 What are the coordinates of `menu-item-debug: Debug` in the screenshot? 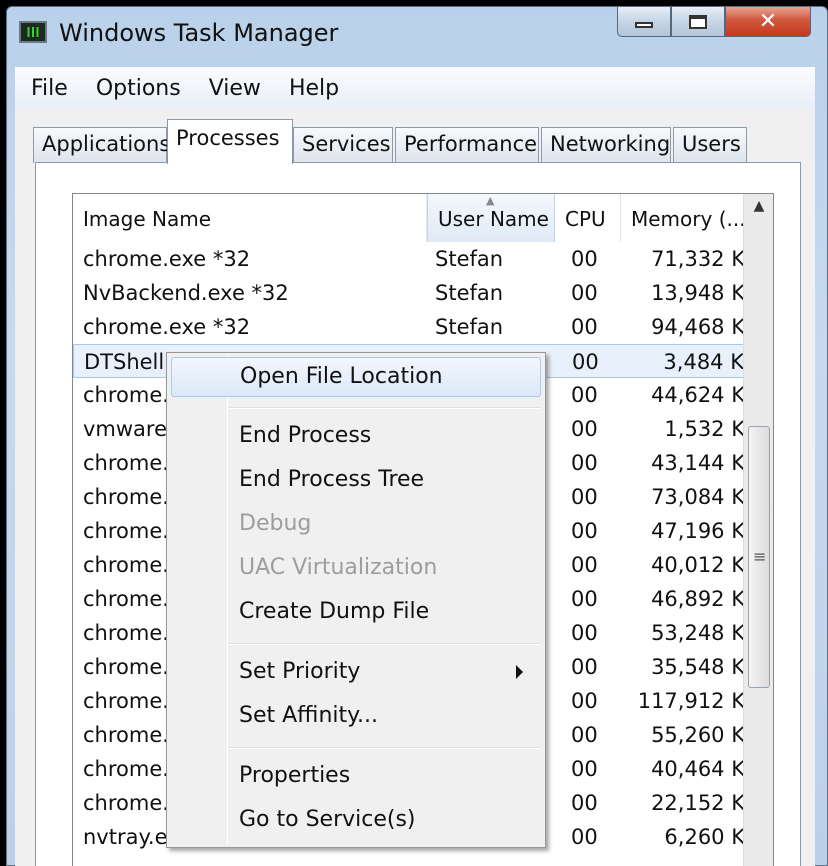 It's located at (356, 525).